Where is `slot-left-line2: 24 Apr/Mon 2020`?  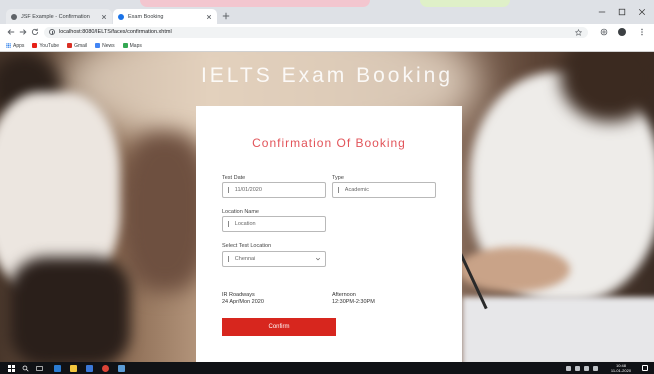 slot-left-line2: 24 Apr/Mon 2020 is located at coordinates (243, 302).